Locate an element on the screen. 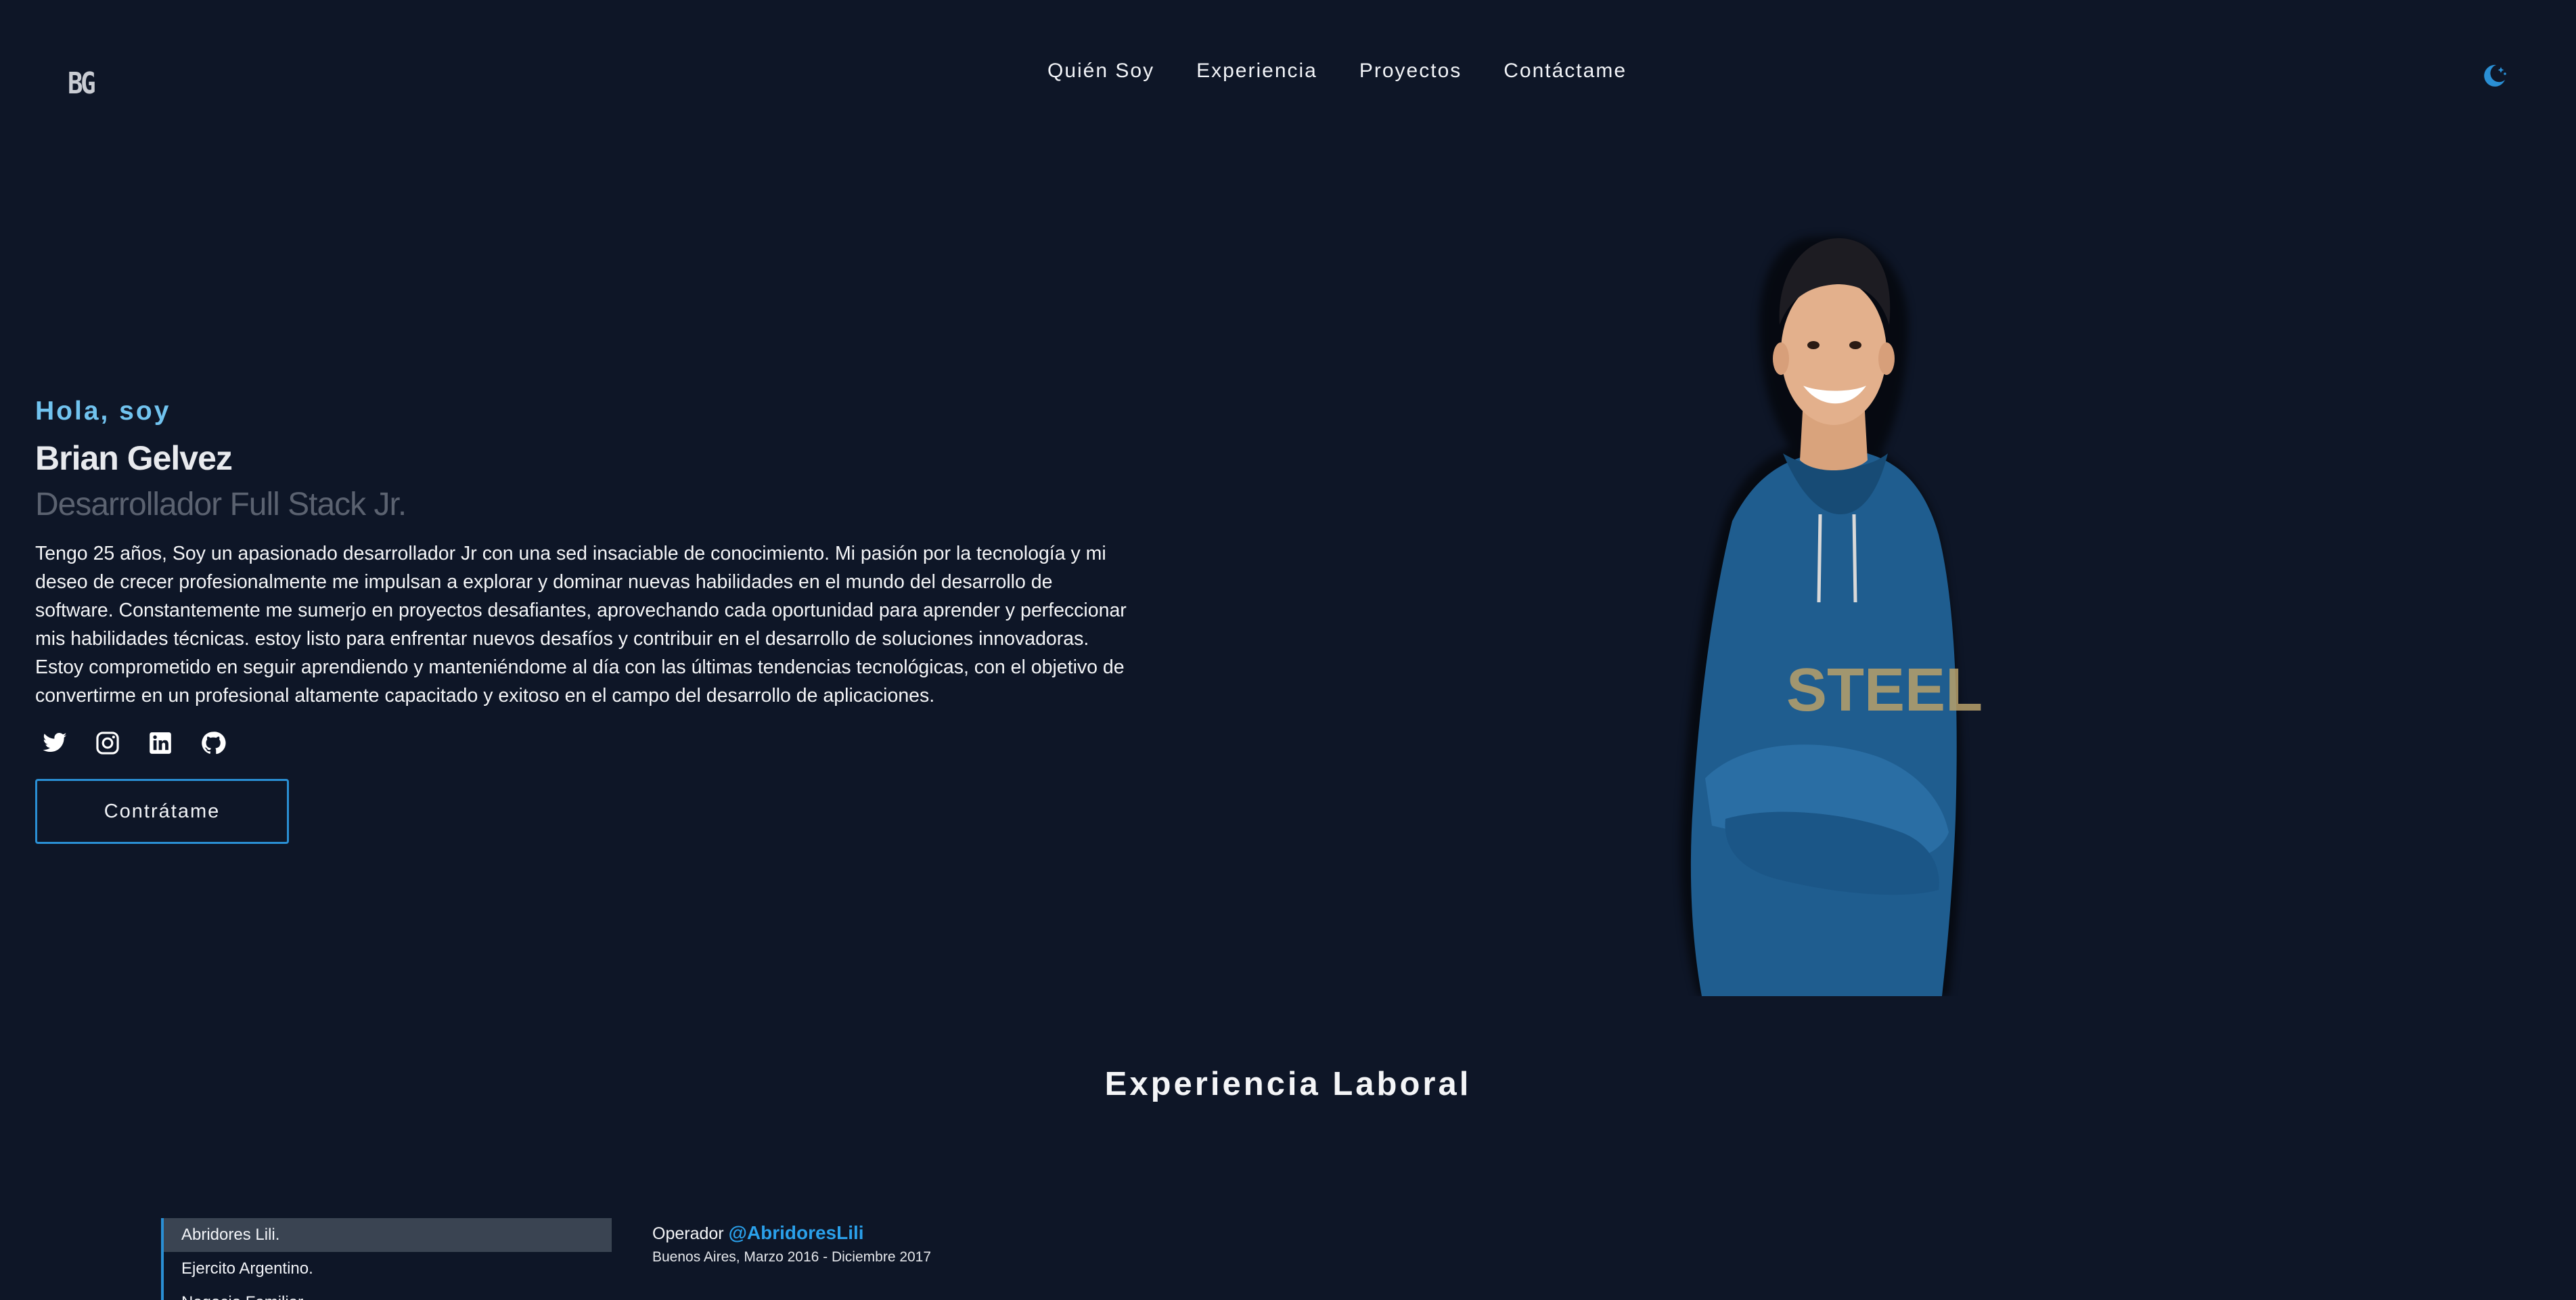 The width and height of the screenshot is (2576, 1300). social-links is located at coordinates (586, 743).